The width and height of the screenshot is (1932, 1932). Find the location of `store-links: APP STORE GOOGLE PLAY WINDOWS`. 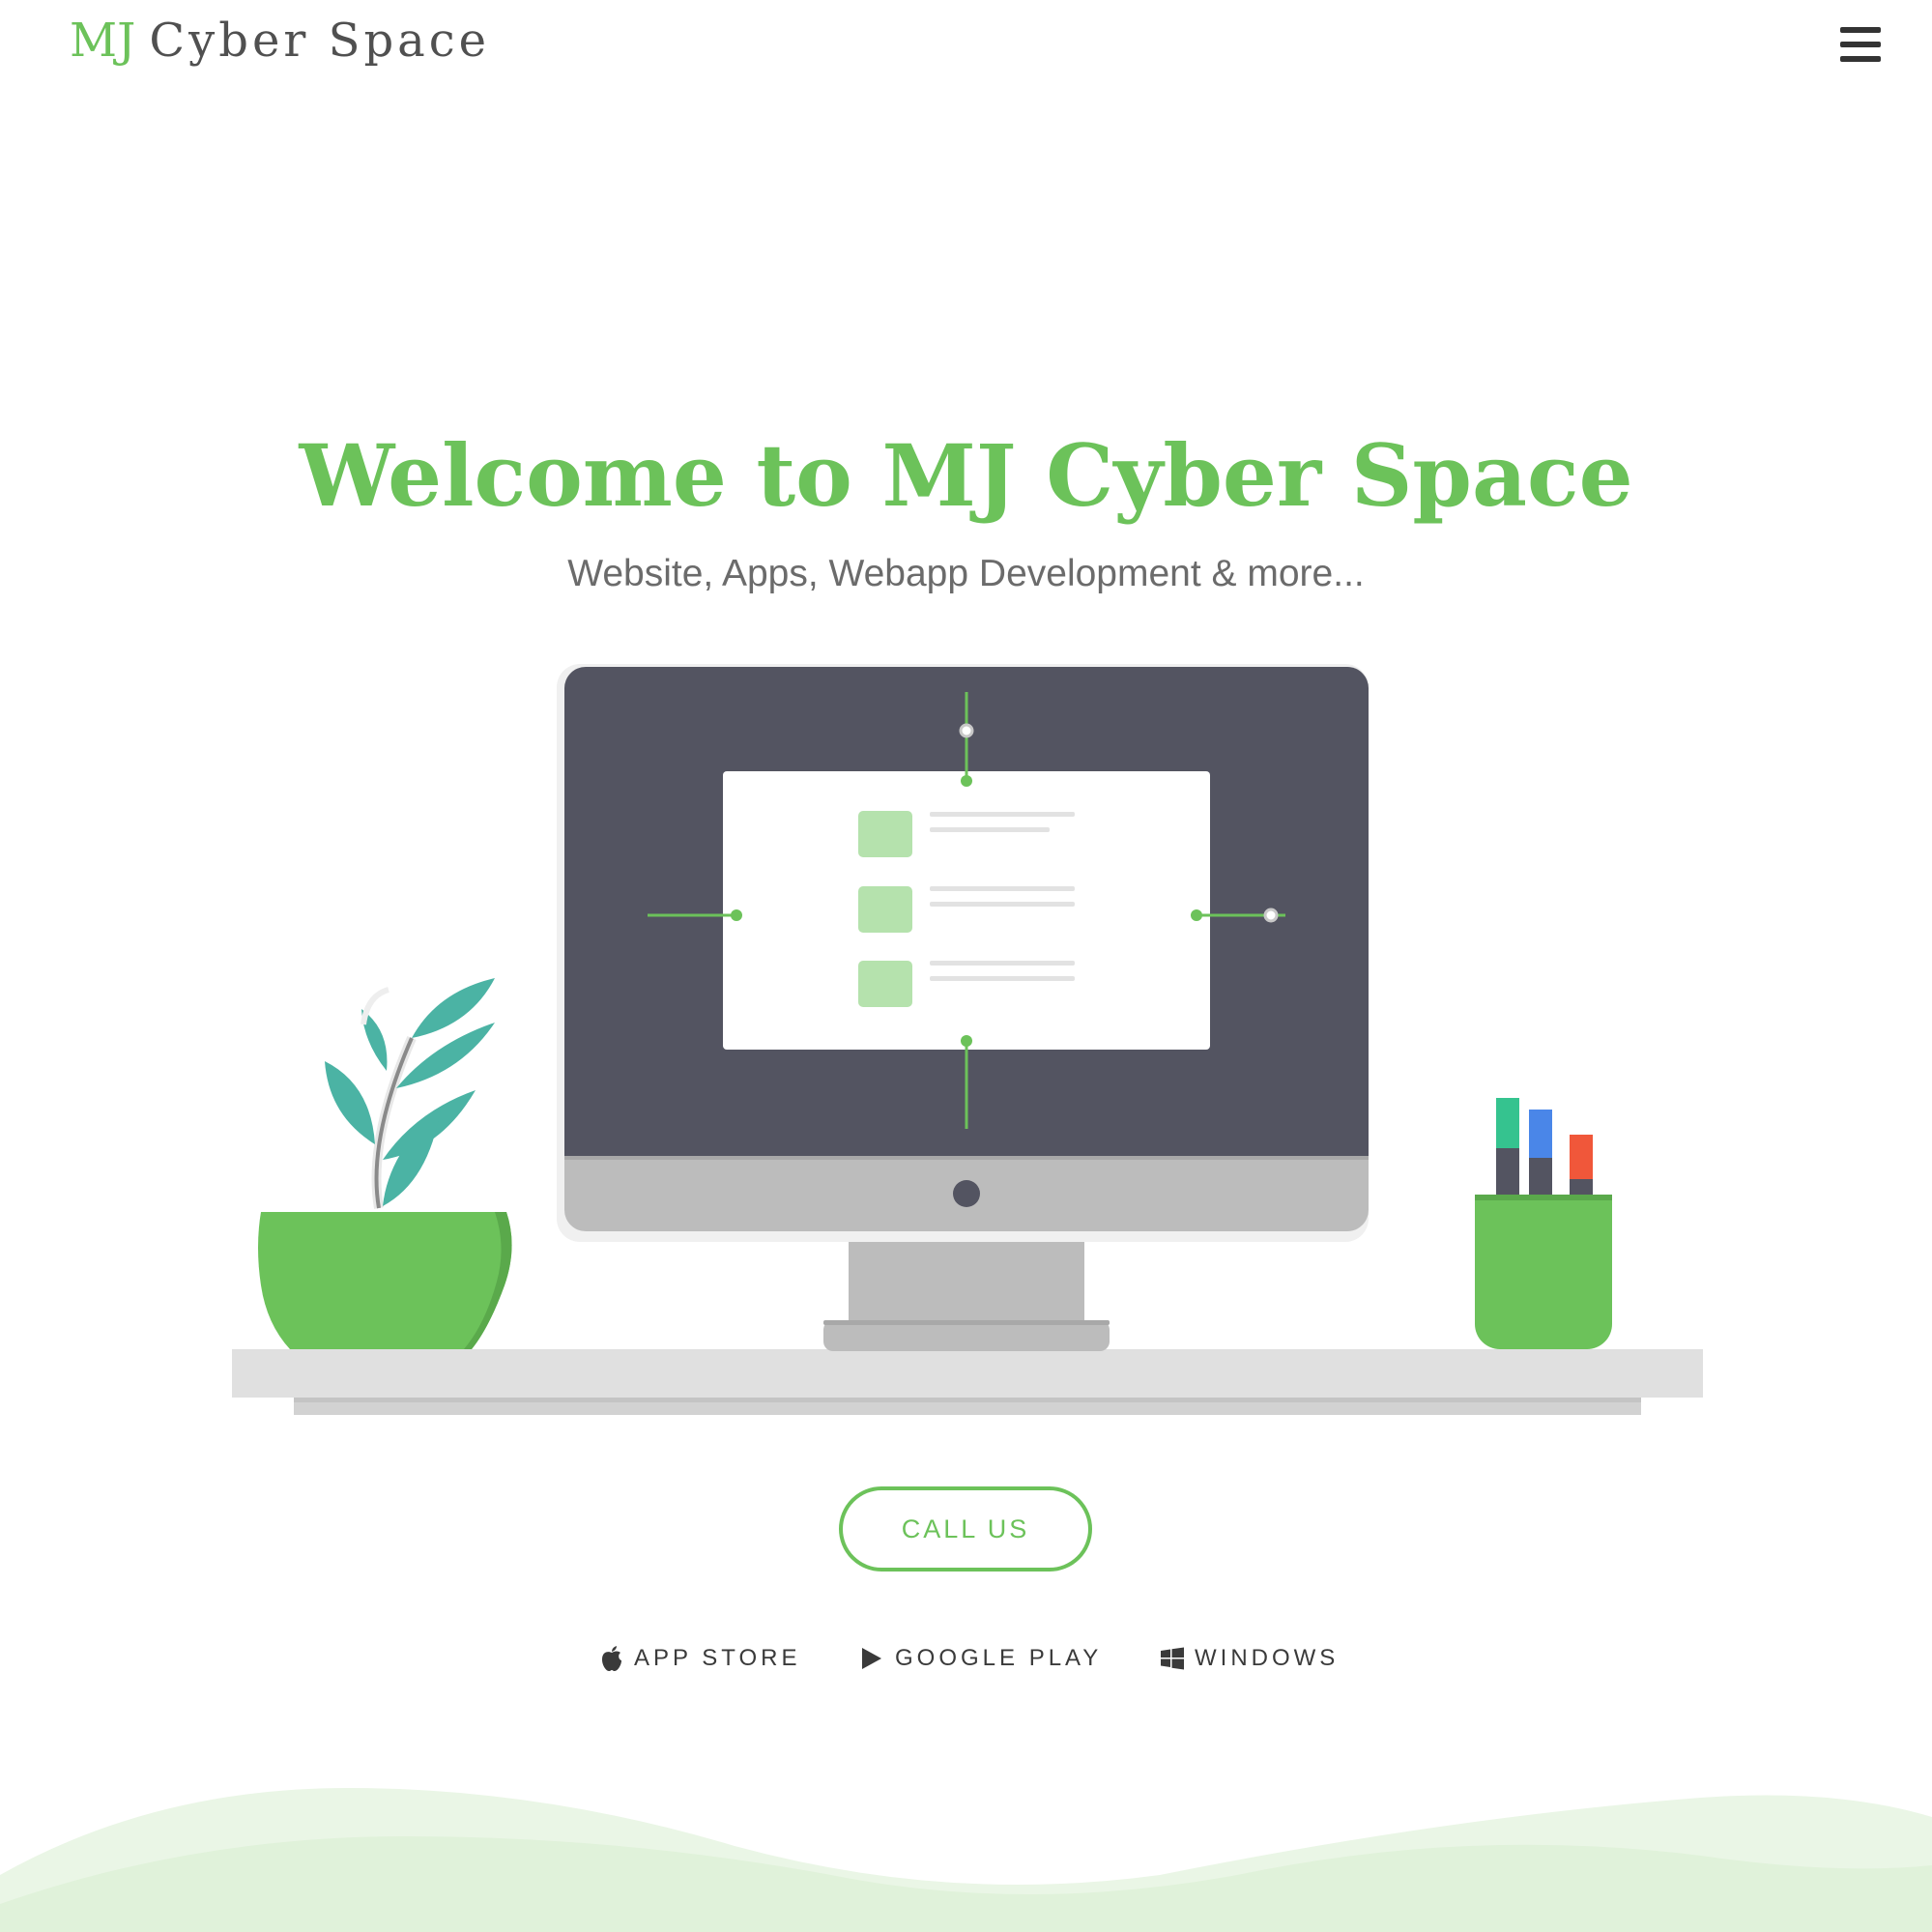

store-links: APP STORE GOOGLE PLAY WINDOWS is located at coordinates (966, 1658).